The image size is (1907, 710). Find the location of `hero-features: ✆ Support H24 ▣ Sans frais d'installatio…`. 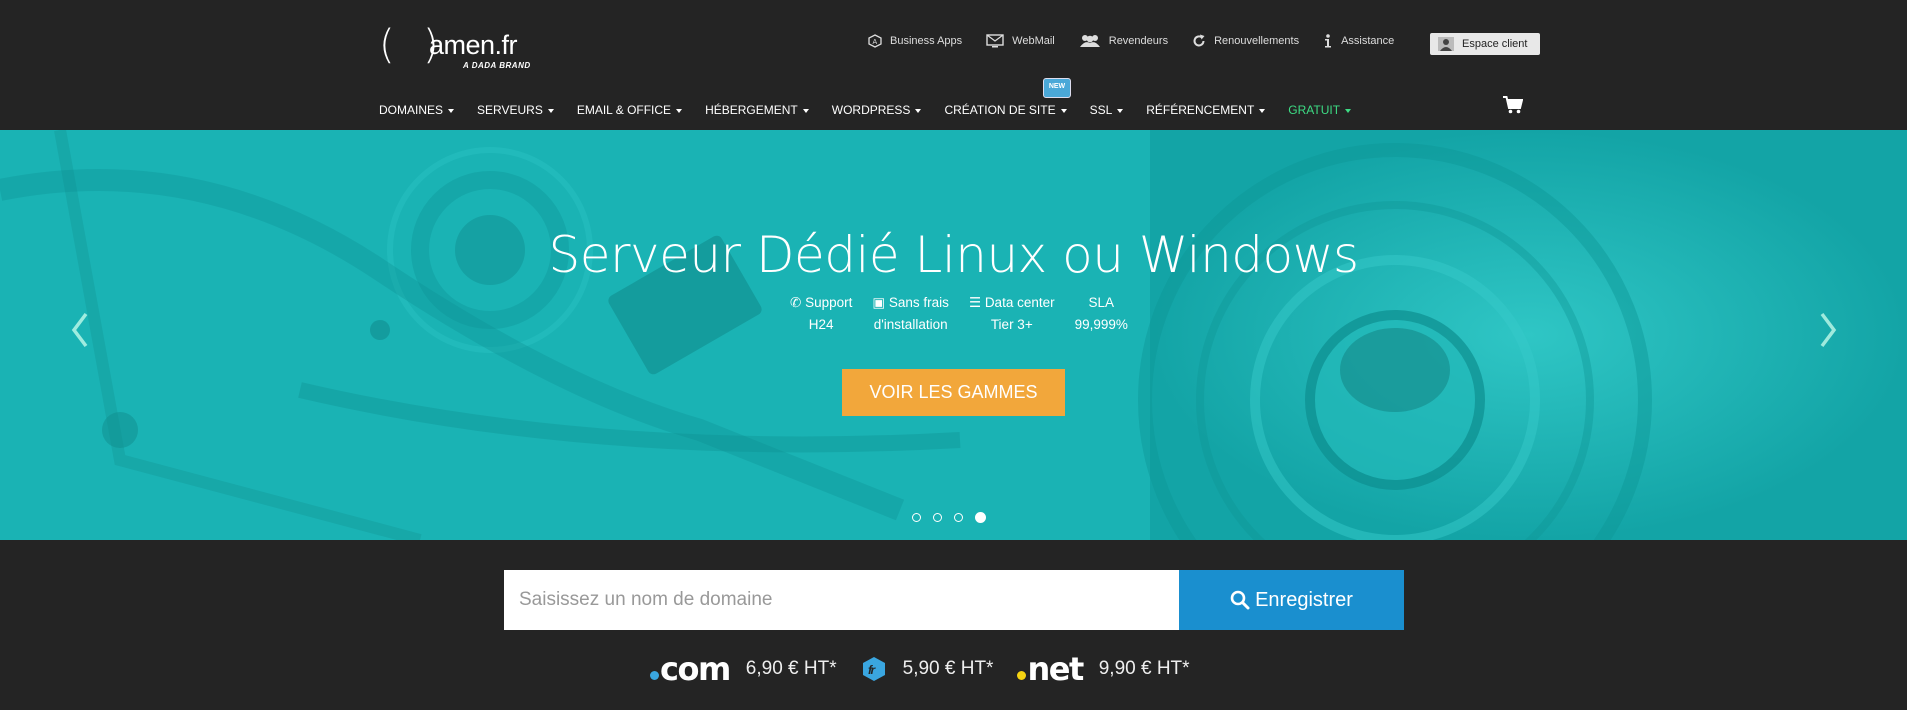

hero-features: ✆ Support H24 ▣ Sans frais d'installatio… is located at coordinates (969, 314).